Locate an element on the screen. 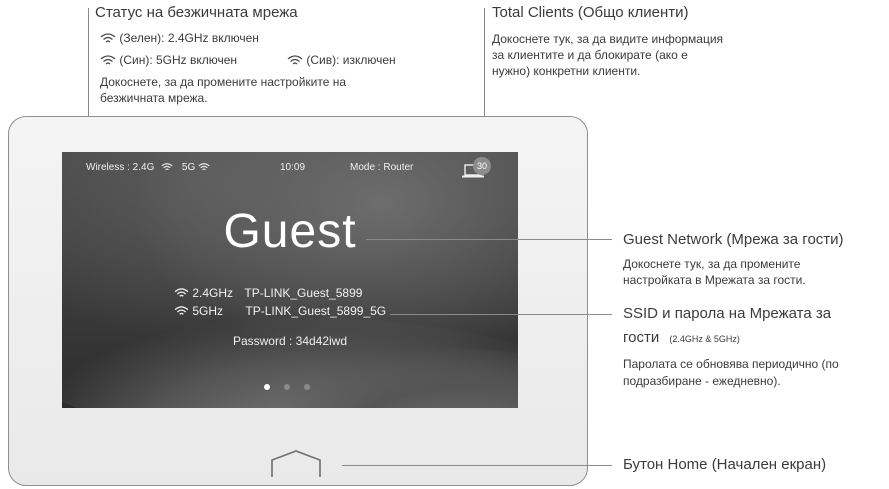  ssid-password-band-note: (2.4GHz & 5GHz) is located at coordinates (704, 339).